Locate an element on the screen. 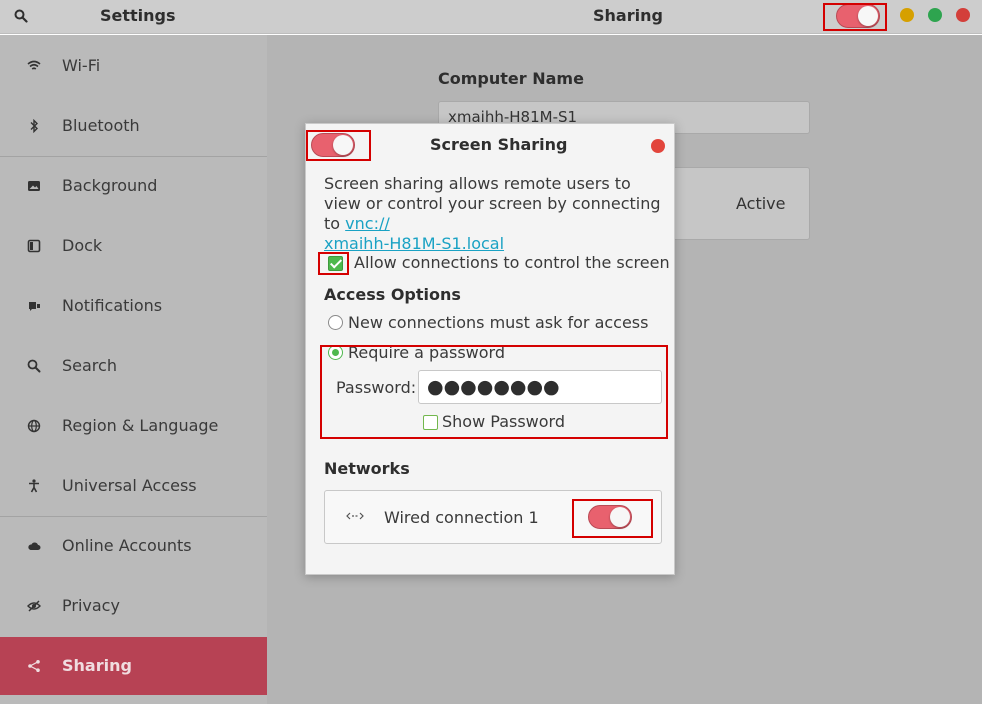 The image size is (982, 704). sidebar-item-universal-access: Universal Access is located at coordinates (133, 486).